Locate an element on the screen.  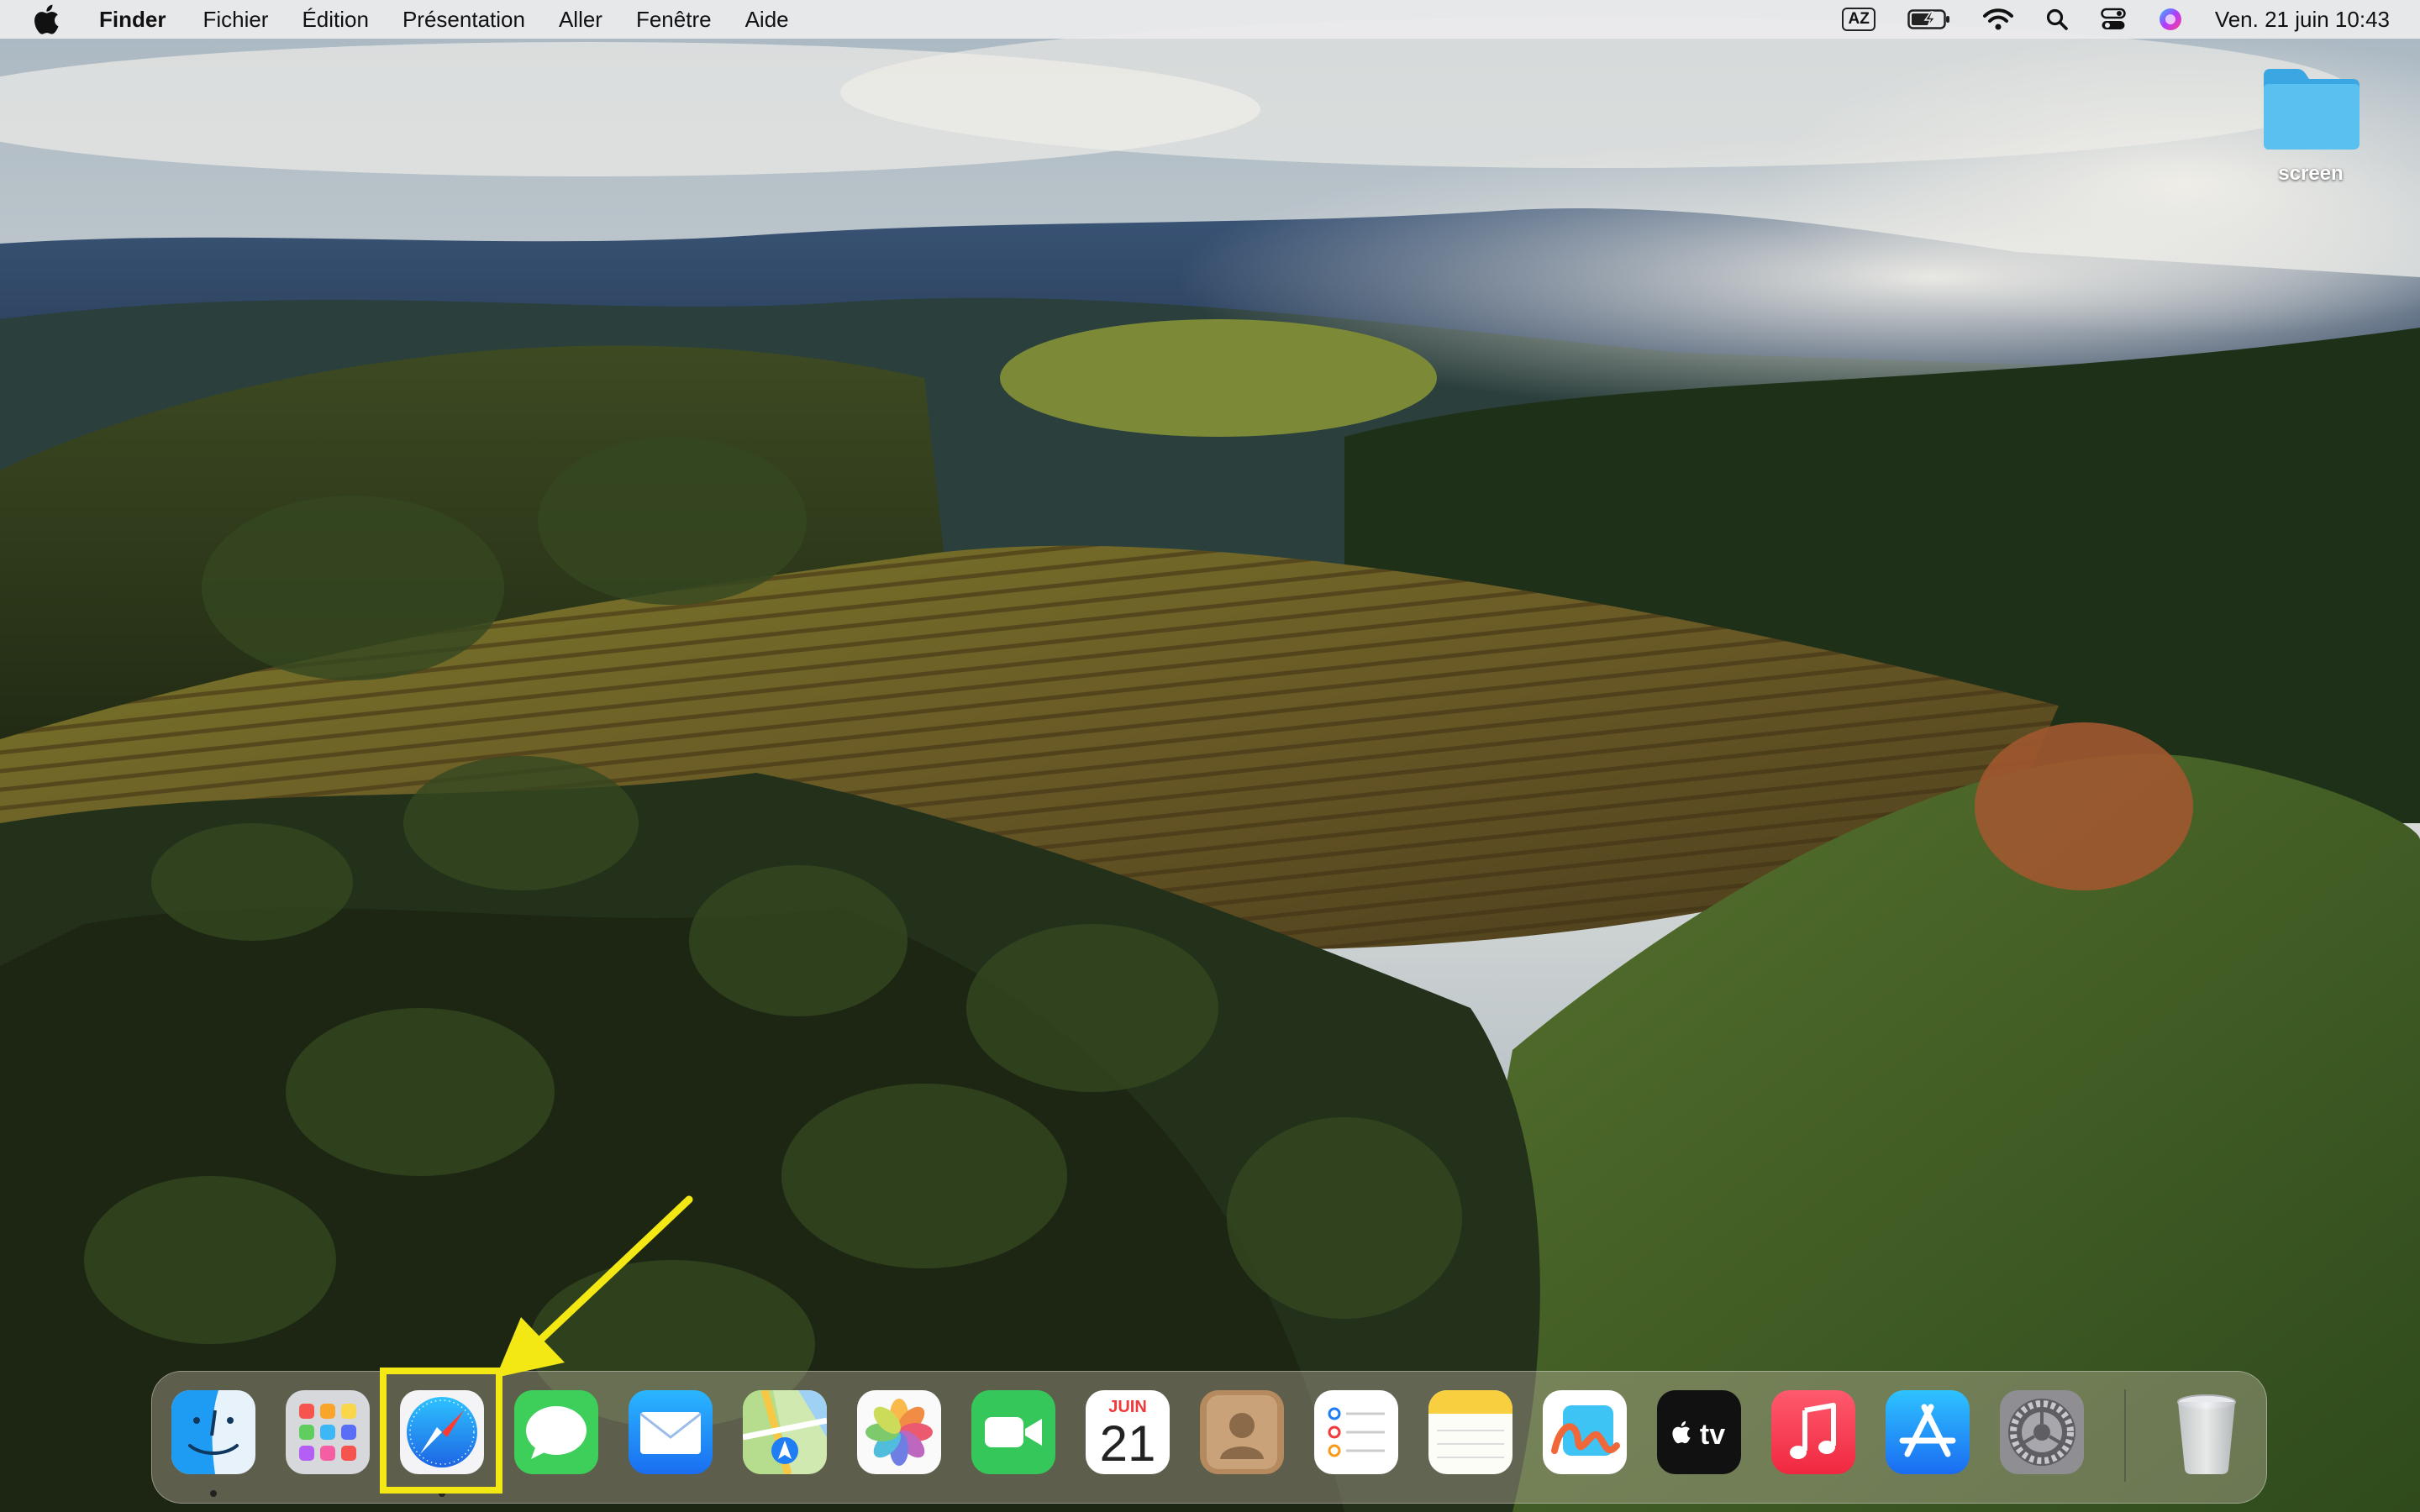
dock-photos is located at coordinates (899, 1432).